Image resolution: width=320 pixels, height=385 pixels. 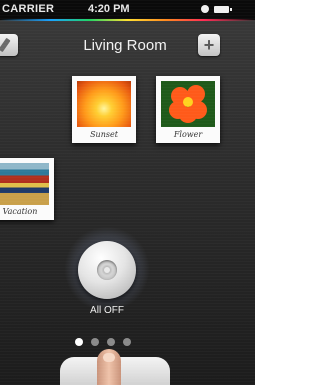 I want to click on room-title: Living Room, so click(x=125, y=45).